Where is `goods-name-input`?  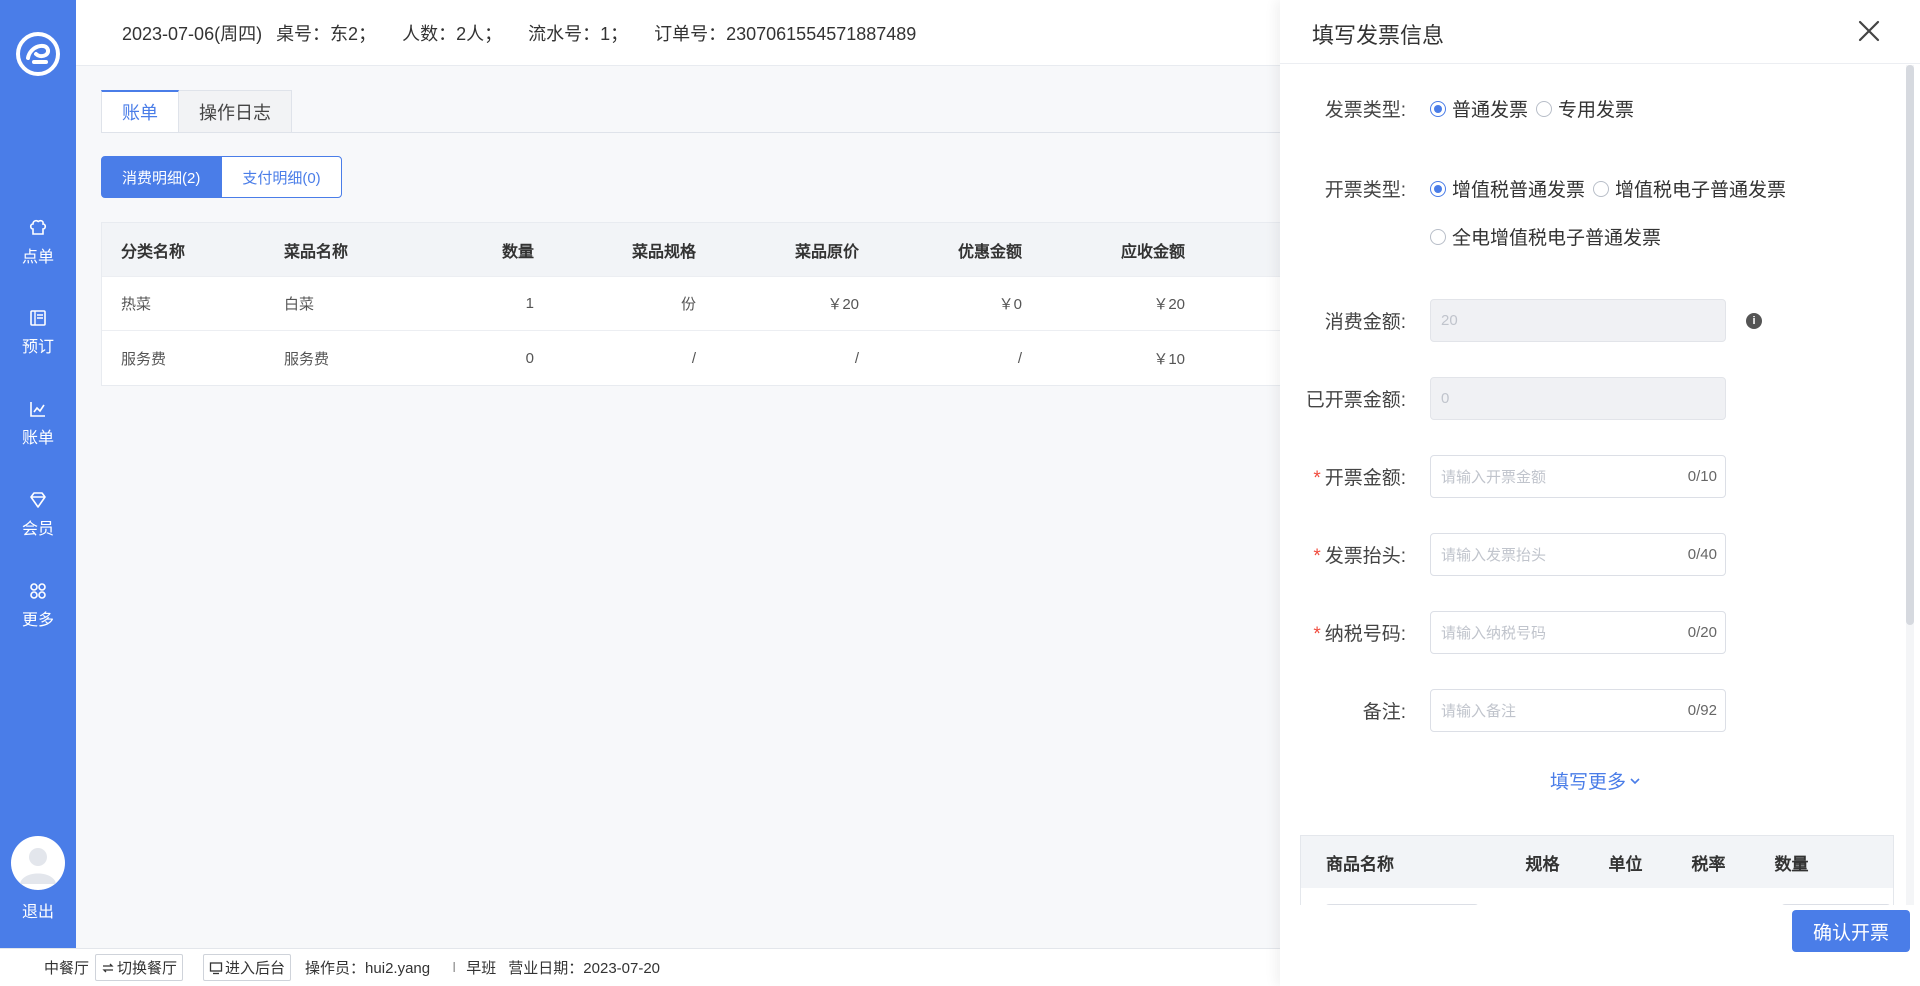 goods-name-input is located at coordinates (1402, 904).